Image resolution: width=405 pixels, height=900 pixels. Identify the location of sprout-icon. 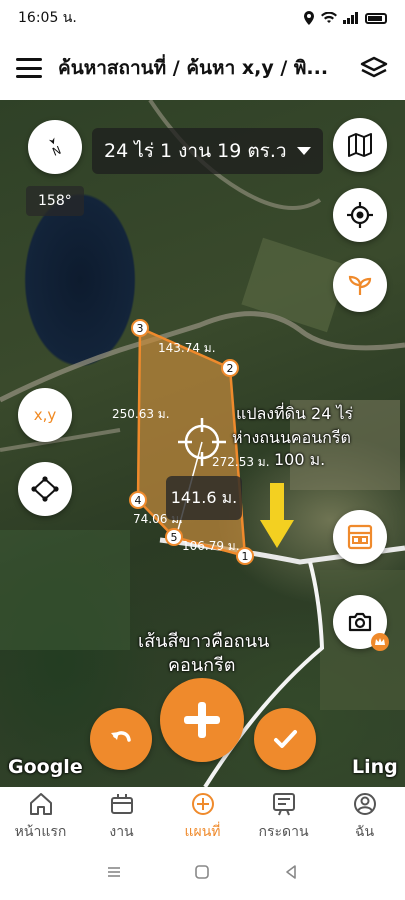
(360, 285).